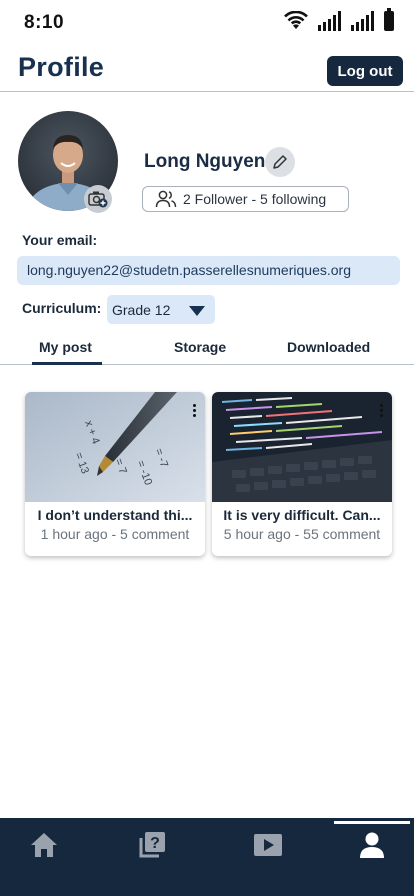 Image resolution: width=414 pixels, height=896 pixels. Describe the element at coordinates (44, 22) in the screenshot. I see `status-time: 8:10` at that location.